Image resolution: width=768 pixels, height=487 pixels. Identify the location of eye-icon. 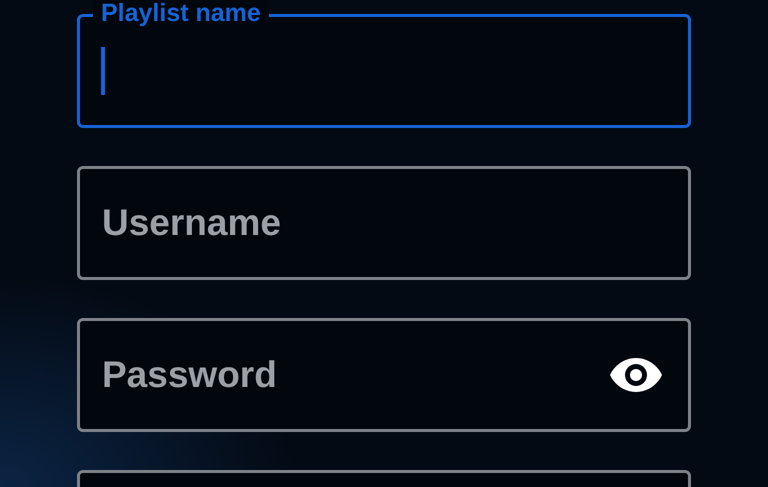
(636, 375).